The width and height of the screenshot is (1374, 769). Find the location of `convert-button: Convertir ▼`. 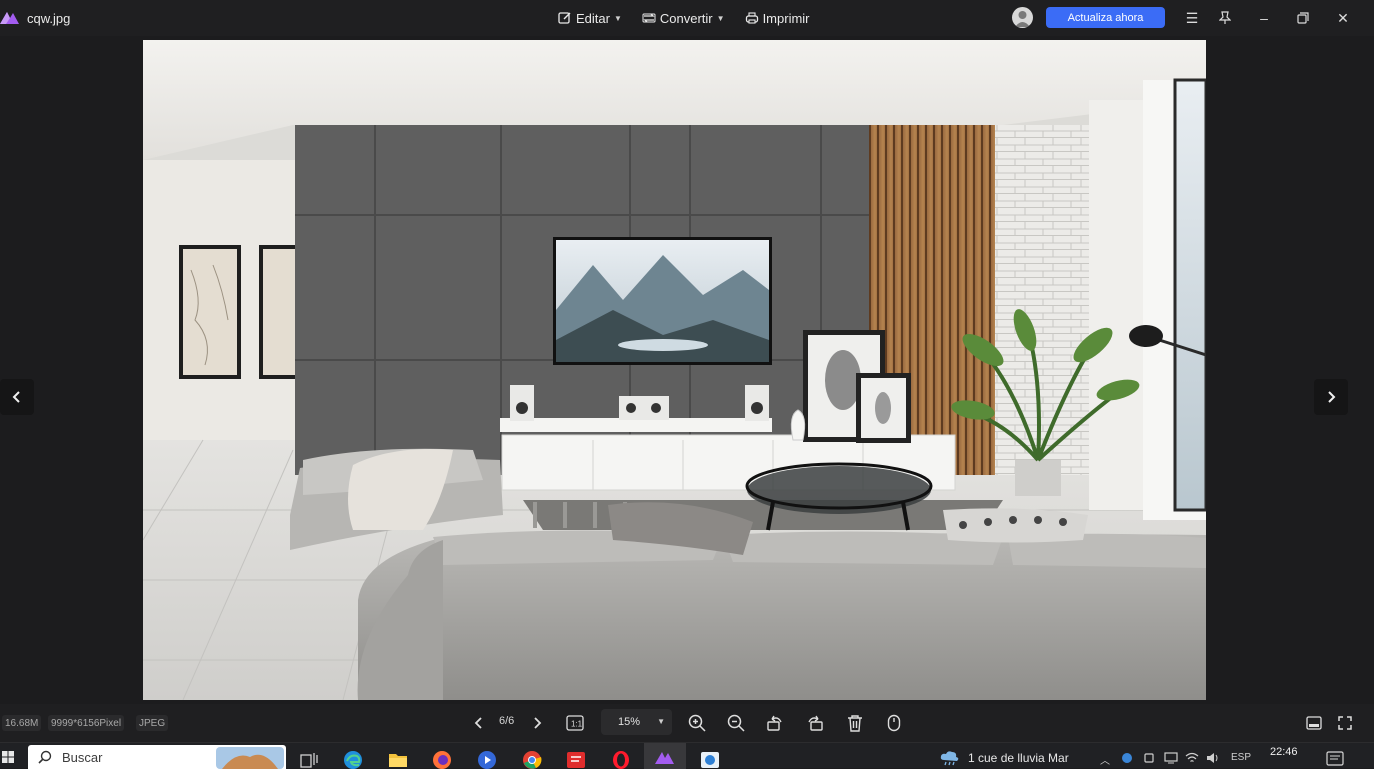

convert-button: Convertir ▼ is located at coordinates (683, 18).